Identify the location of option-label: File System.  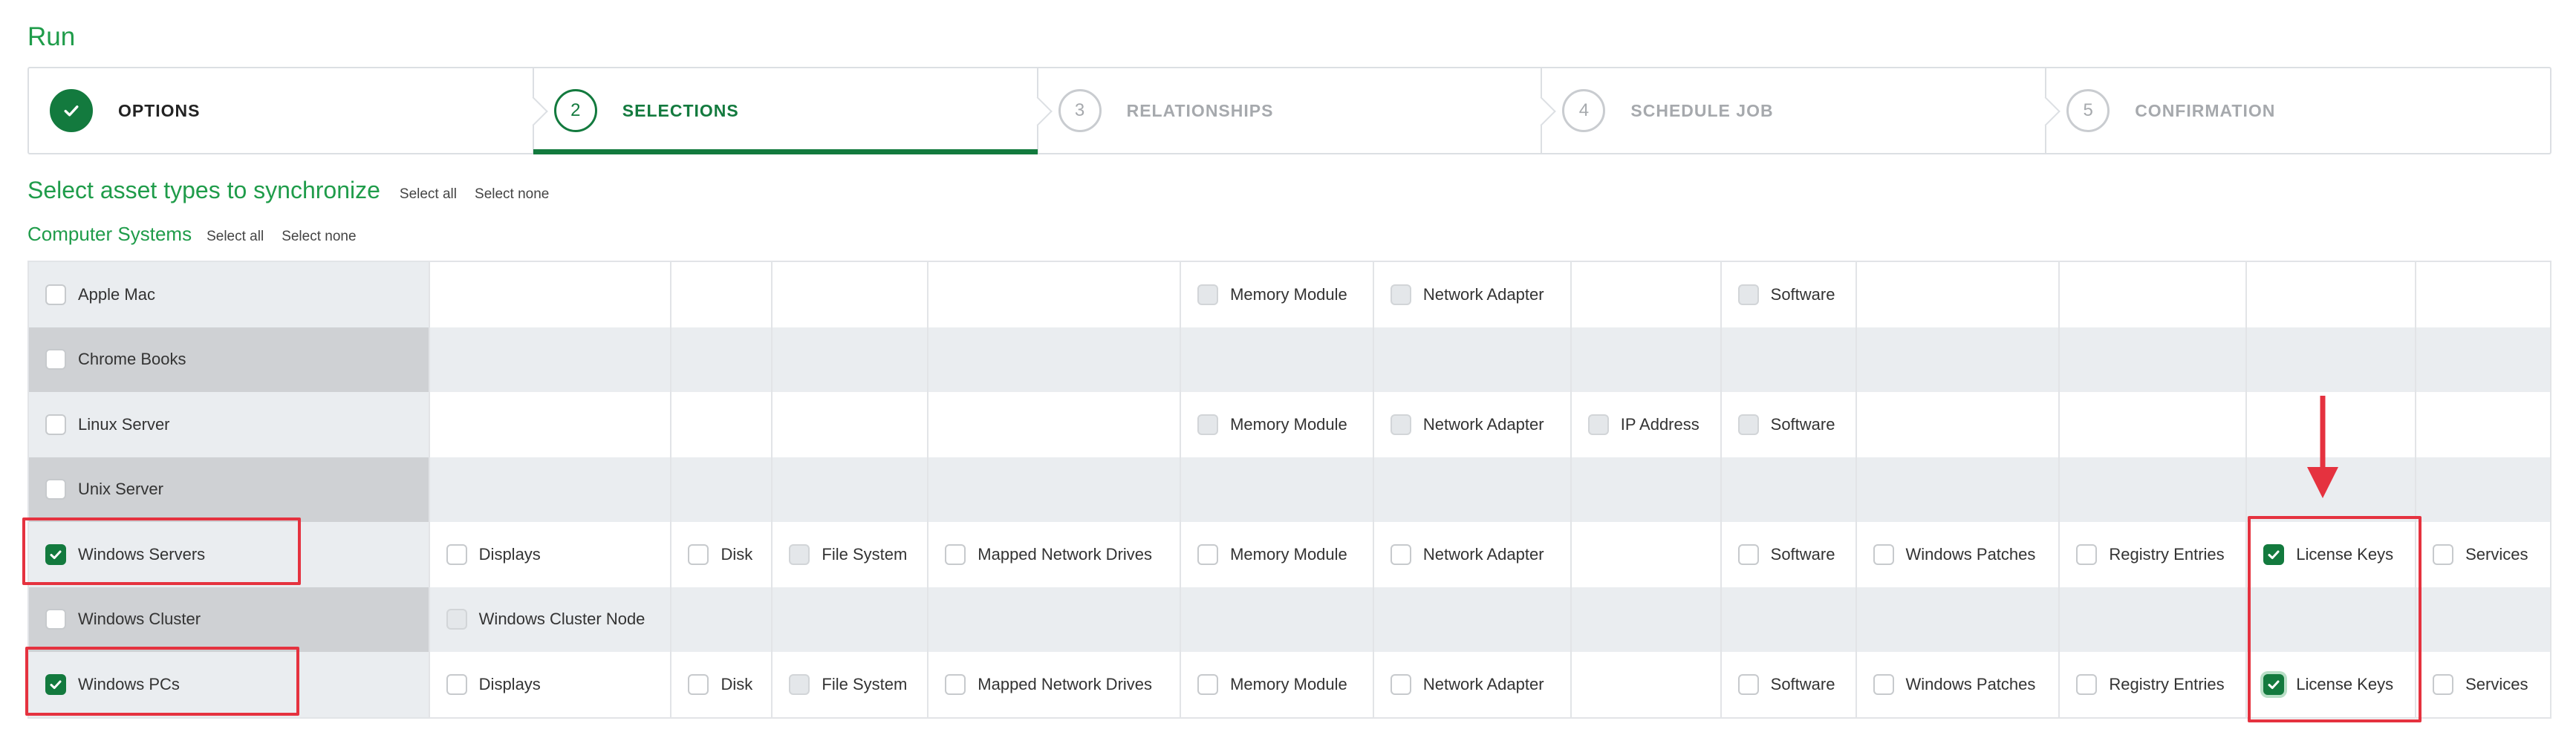
(865, 554).